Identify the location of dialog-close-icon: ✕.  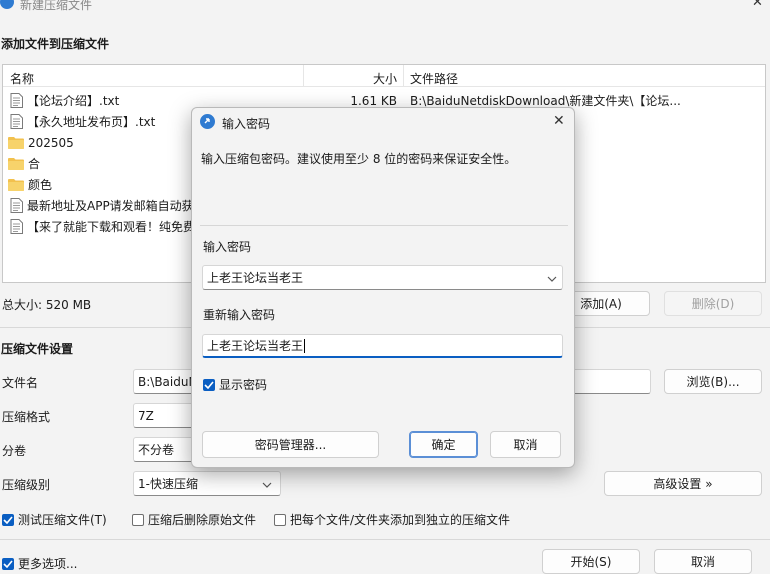
(559, 121).